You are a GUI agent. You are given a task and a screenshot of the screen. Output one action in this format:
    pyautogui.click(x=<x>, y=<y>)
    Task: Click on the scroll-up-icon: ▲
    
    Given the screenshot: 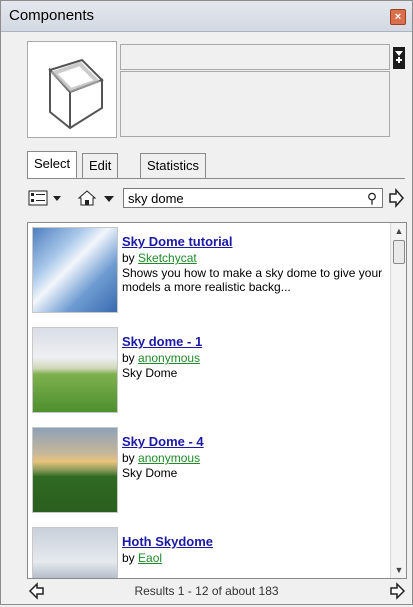 What is the action you would take?
    pyautogui.click(x=398, y=231)
    